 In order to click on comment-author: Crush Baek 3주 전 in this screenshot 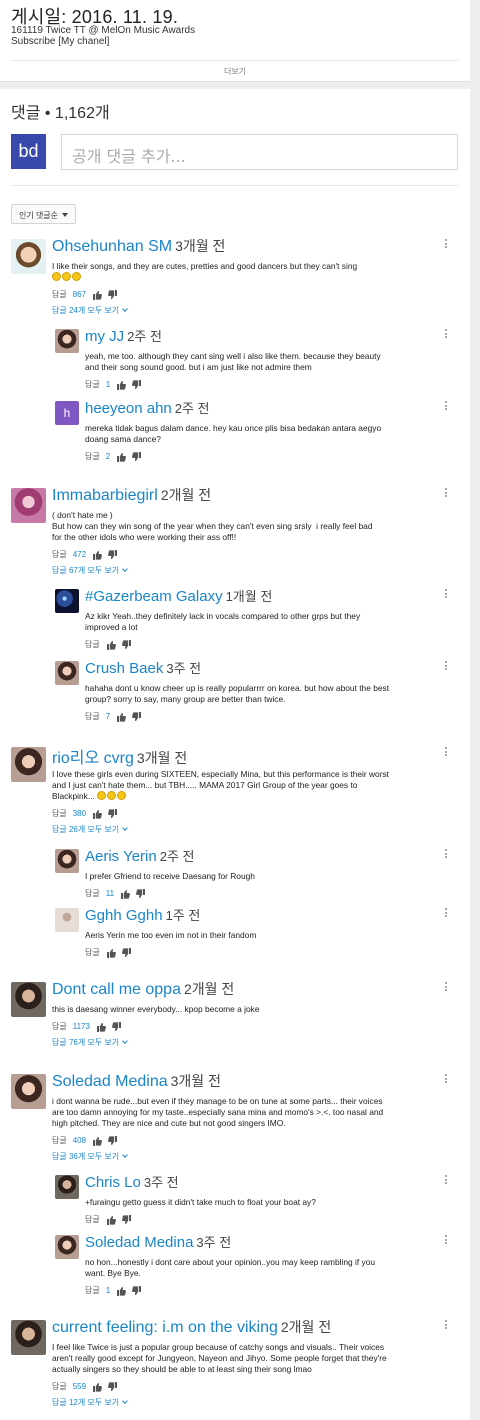, I will do `click(143, 667)`.